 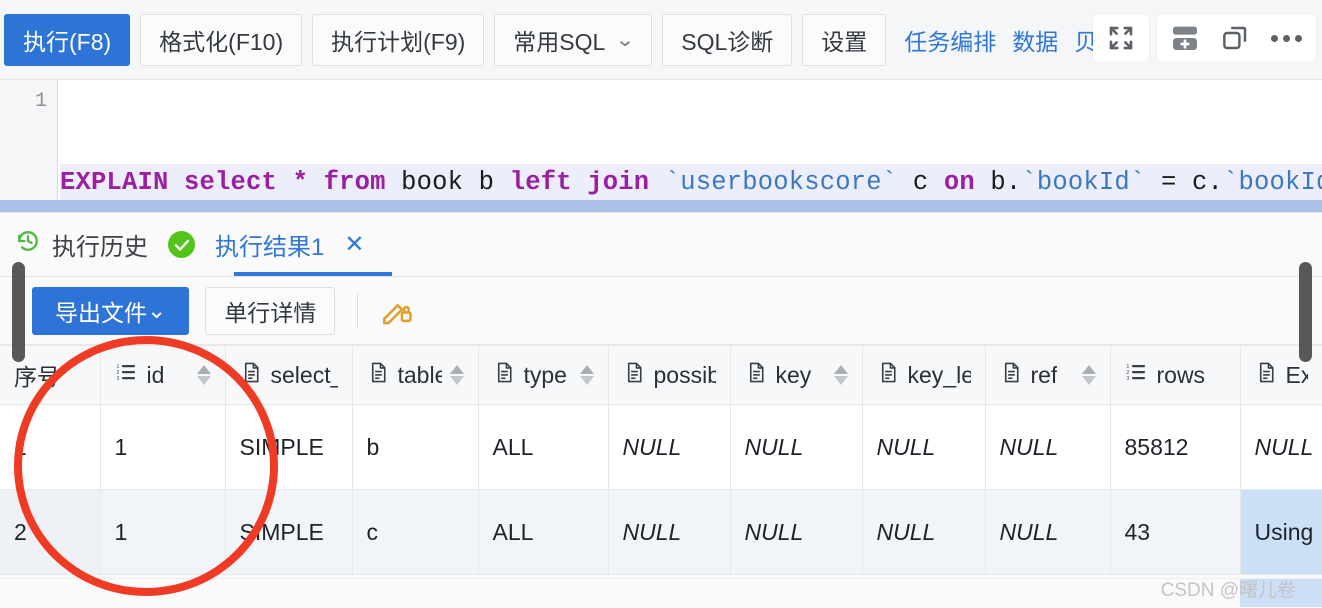 I want to click on column-header-select-type: select_, so click(x=289, y=375).